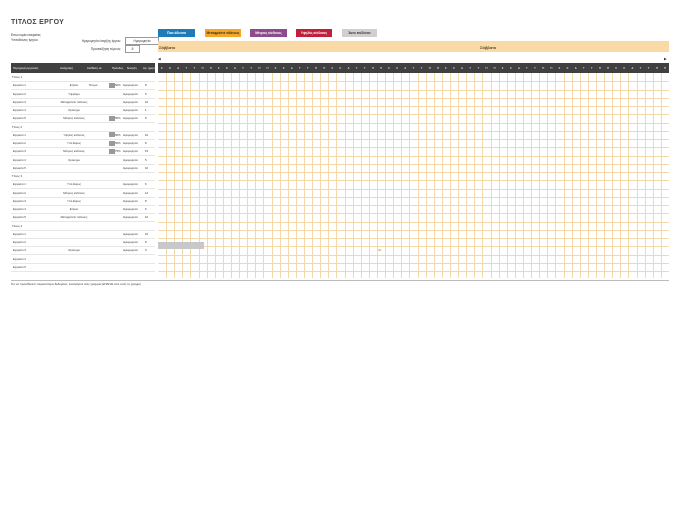  I want to click on col-owner: Ανάθεση σε, so click(94, 68).